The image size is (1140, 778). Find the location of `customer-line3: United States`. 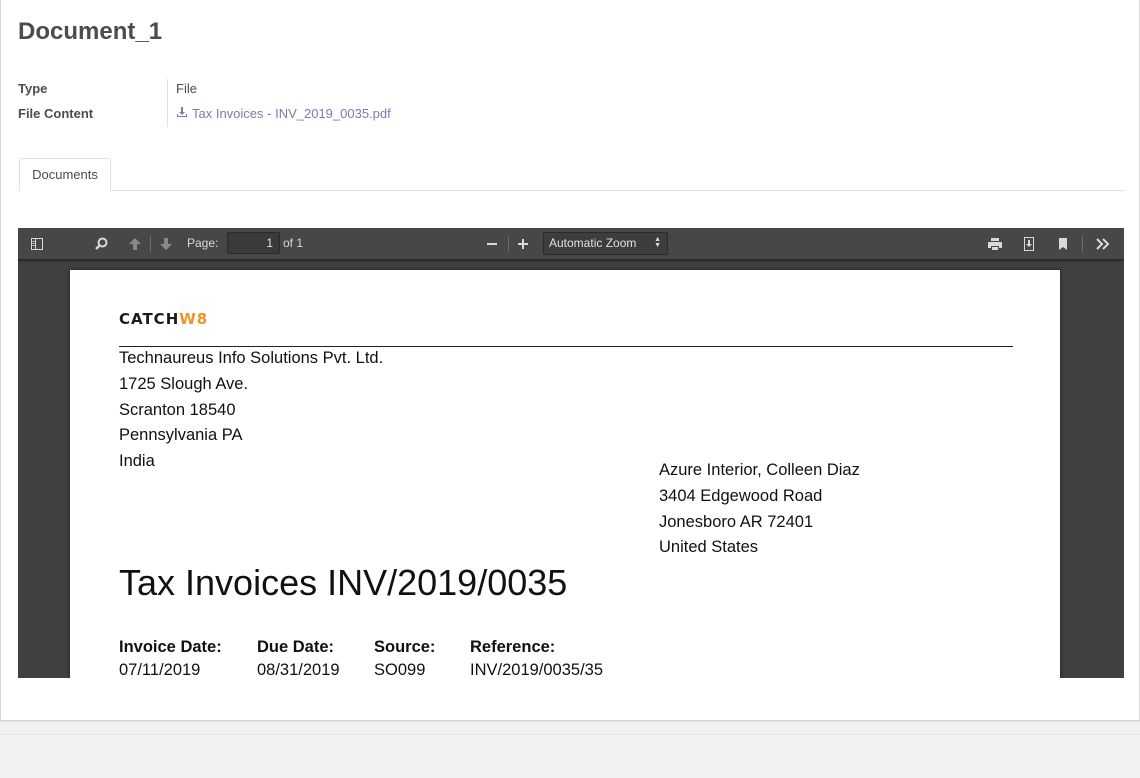

customer-line3: United States is located at coordinates (709, 547).